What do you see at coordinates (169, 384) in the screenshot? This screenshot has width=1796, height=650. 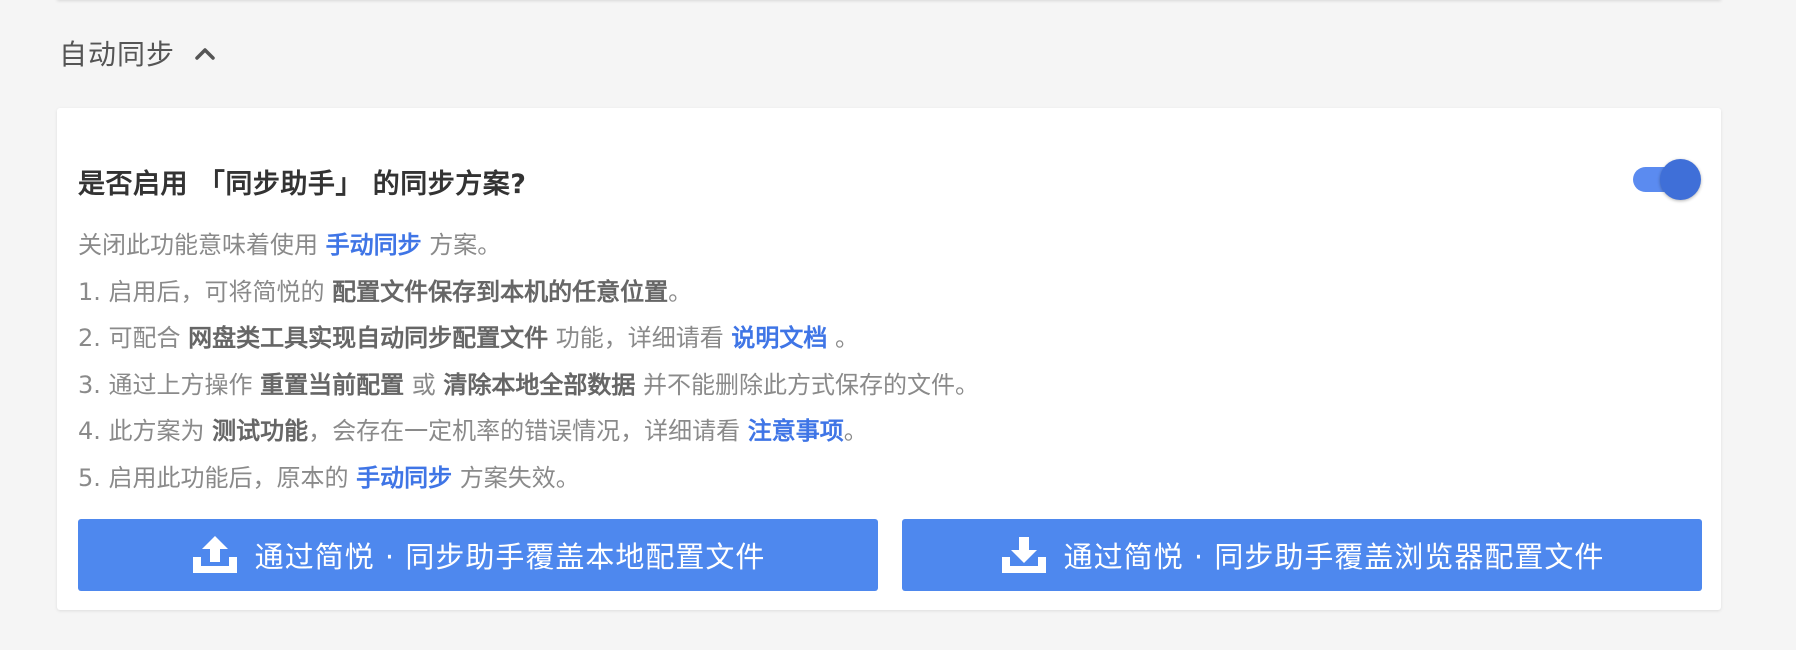 I see `text: 3. 通过上方操作` at bounding box center [169, 384].